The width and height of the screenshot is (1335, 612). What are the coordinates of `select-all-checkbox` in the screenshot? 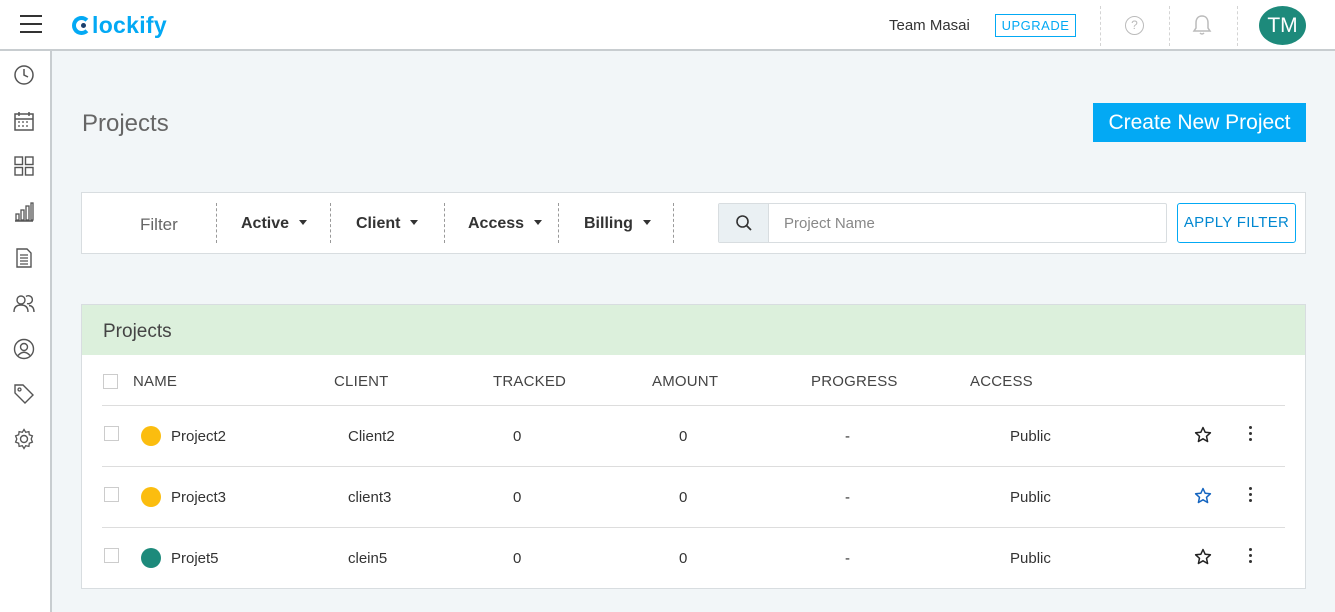 It's located at (110, 381).